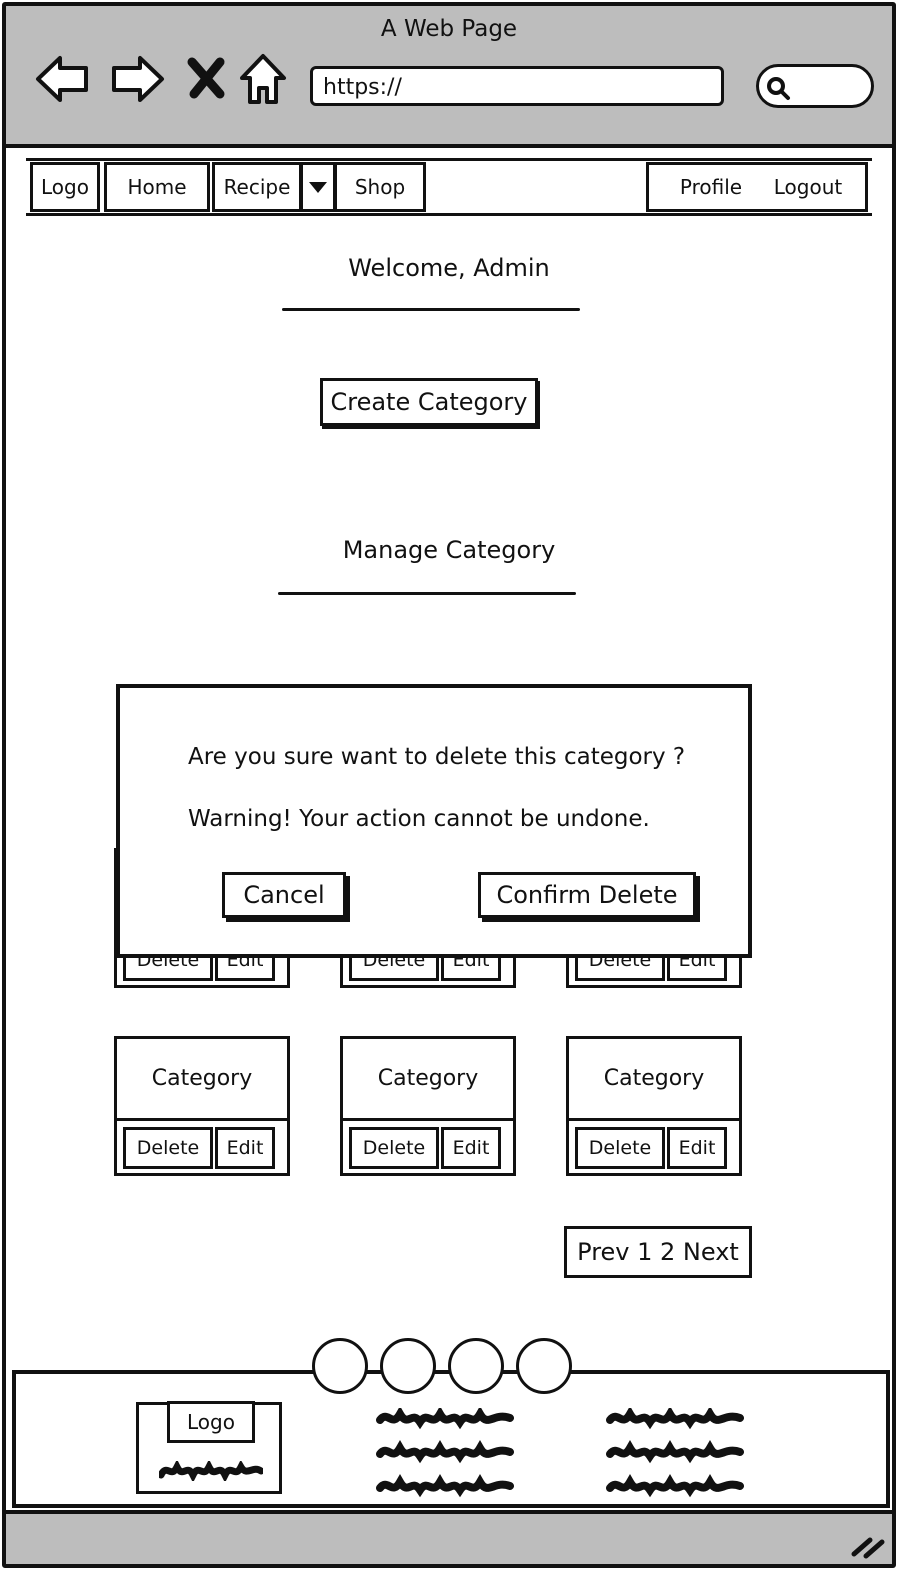 Image resolution: width=900 pixels, height=1572 pixels. What do you see at coordinates (209, 1447) in the screenshot?
I see `footer-logo-block: Logo` at bounding box center [209, 1447].